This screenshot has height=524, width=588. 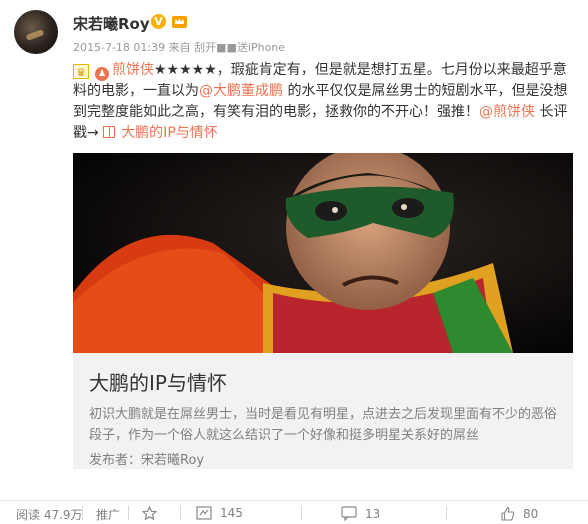 What do you see at coordinates (219, 513) in the screenshot?
I see `repost-button: 145` at bounding box center [219, 513].